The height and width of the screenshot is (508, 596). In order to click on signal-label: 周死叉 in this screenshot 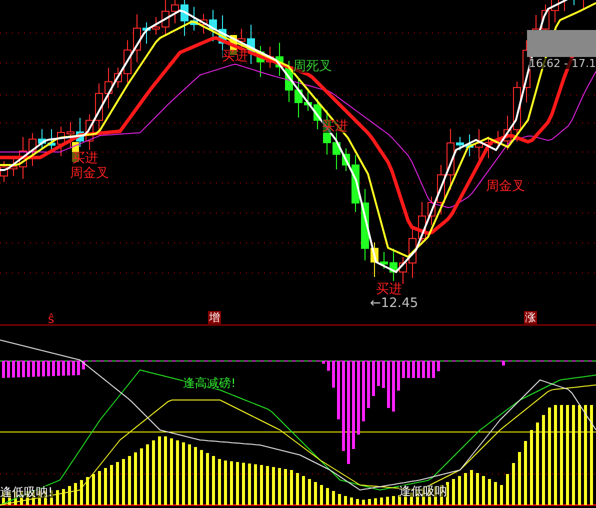, I will do `click(312, 66)`.